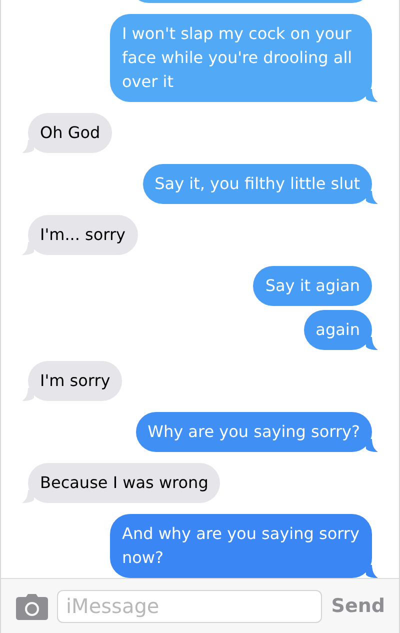 This screenshot has height=633, width=400. Describe the element at coordinates (70, 133) in the screenshot. I see `message-bubble: Oh God` at that location.